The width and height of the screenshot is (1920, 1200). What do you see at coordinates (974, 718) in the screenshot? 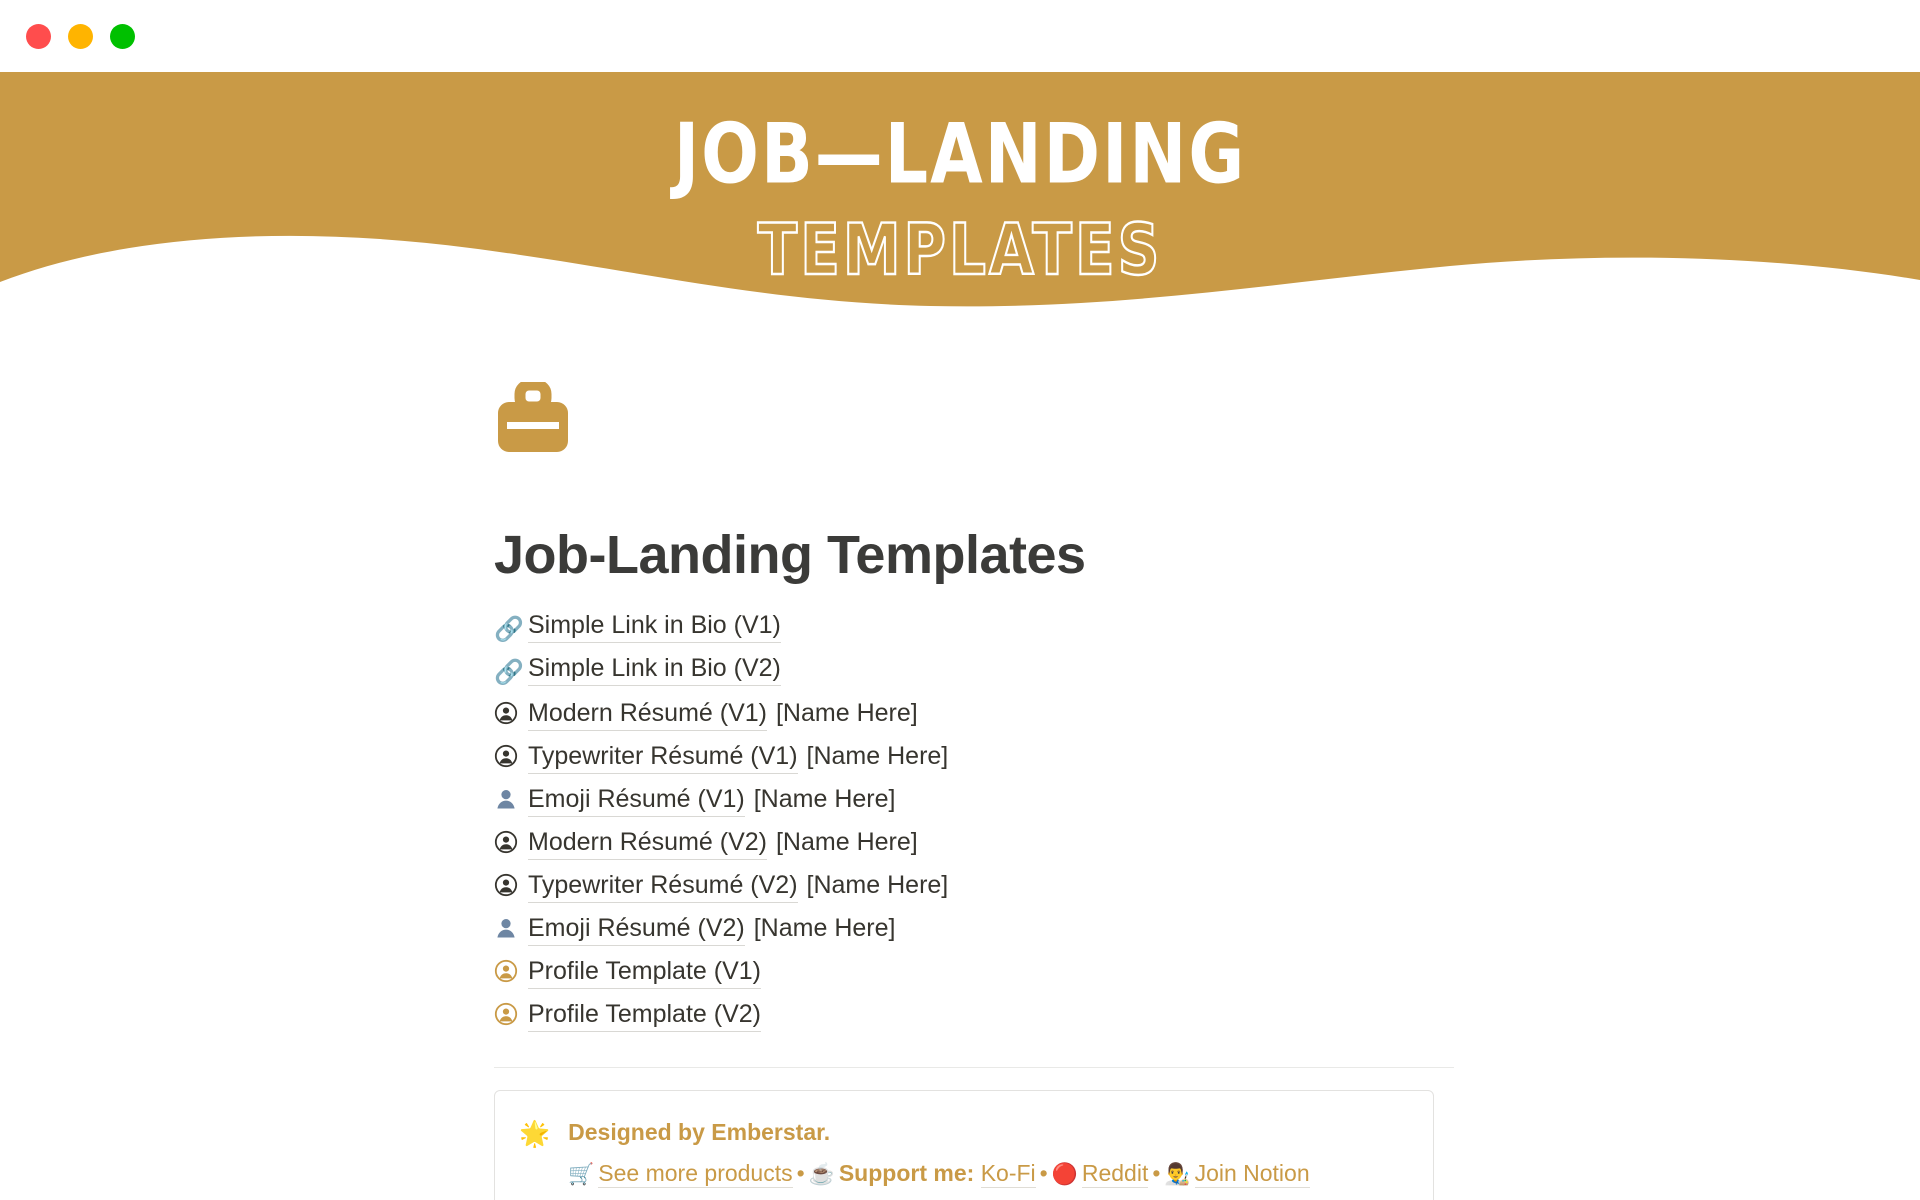
I see `list-item: Modern Résumé (V1) [Name Here]` at bounding box center [974, 718].